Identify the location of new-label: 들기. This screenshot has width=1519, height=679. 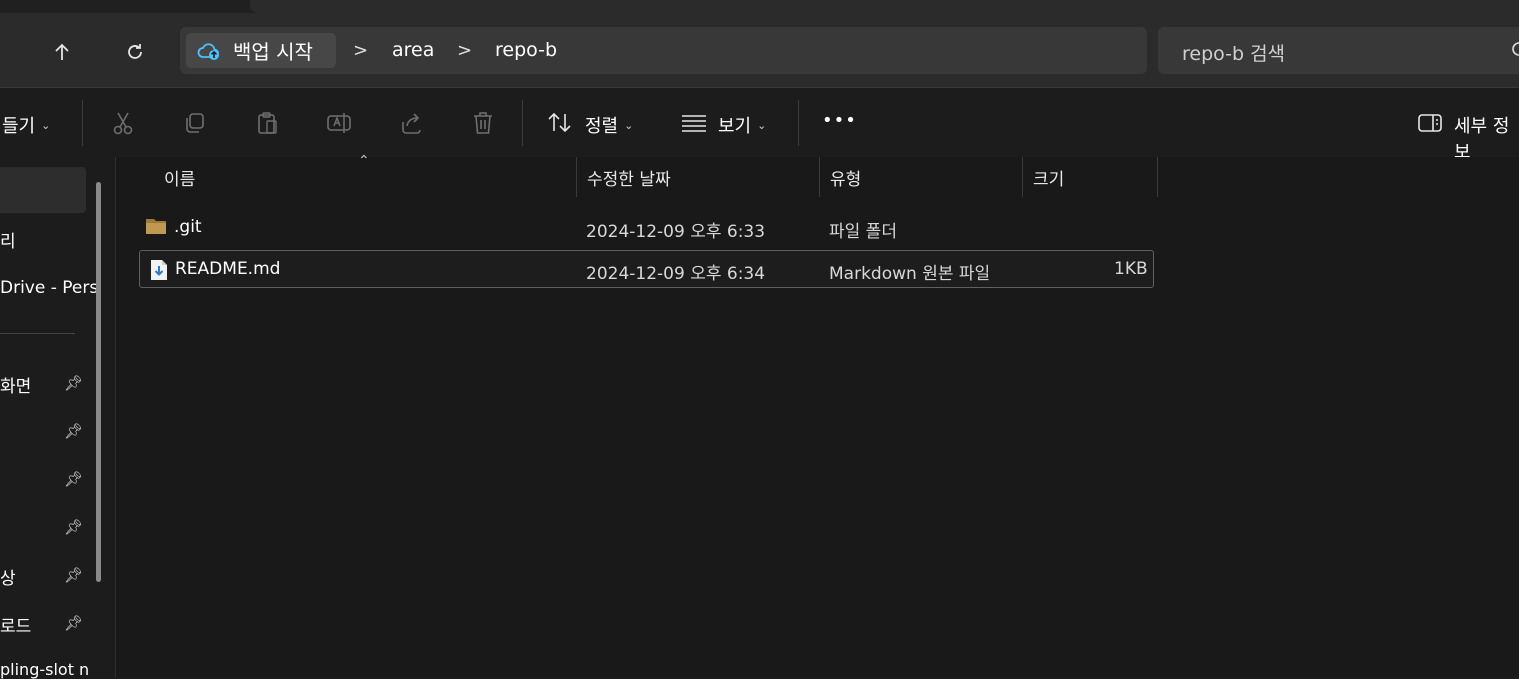
(19, 126).